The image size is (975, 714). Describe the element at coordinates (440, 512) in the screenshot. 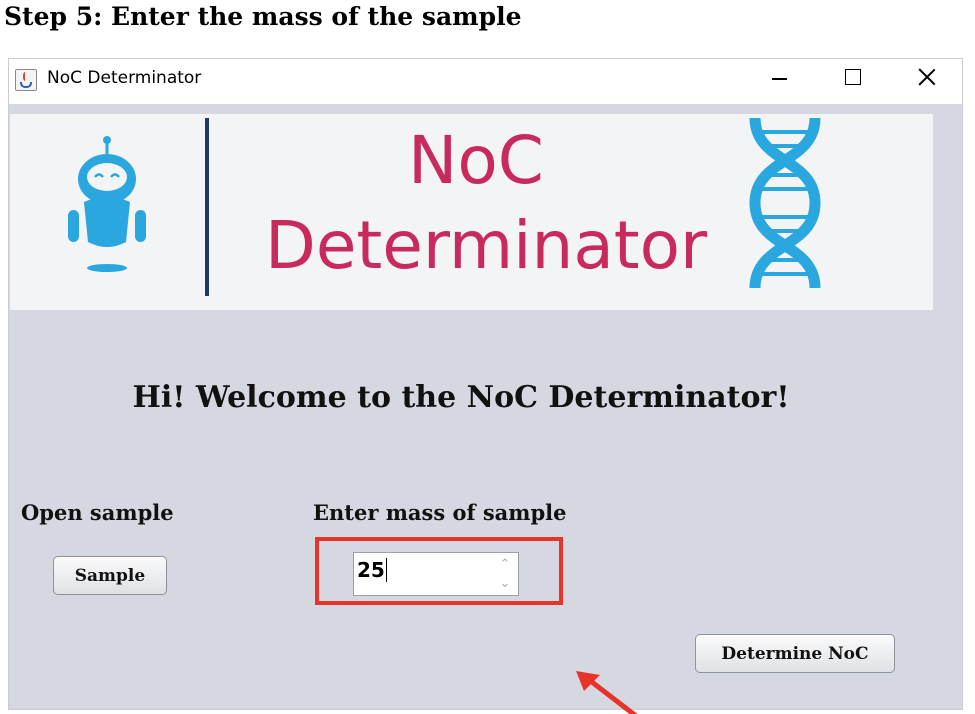

I see `mass-label: Enter mass of sample` at that location.